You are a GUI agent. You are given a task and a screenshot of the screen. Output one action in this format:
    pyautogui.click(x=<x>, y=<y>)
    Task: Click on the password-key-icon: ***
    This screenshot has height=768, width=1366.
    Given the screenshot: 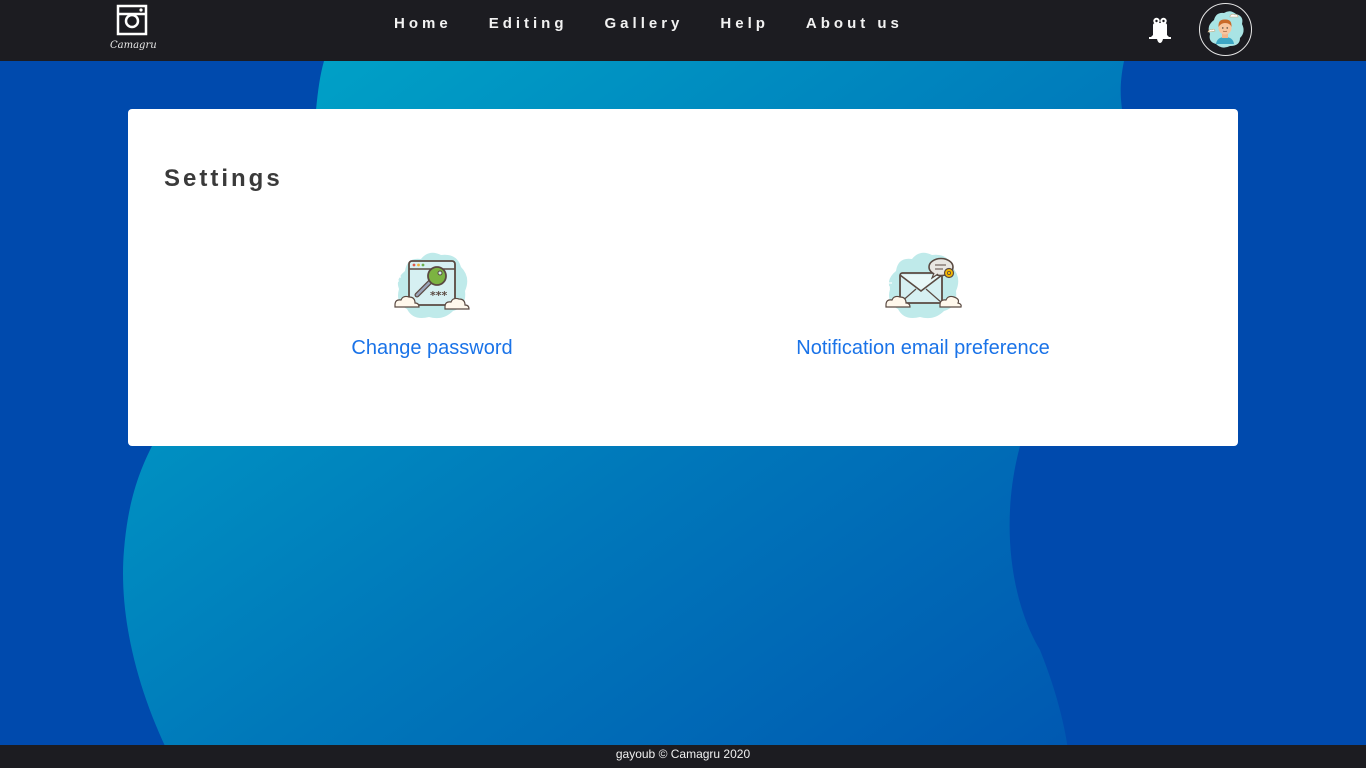 What is the action you would take?
    pyautogui.click(x=430, y=285)
    